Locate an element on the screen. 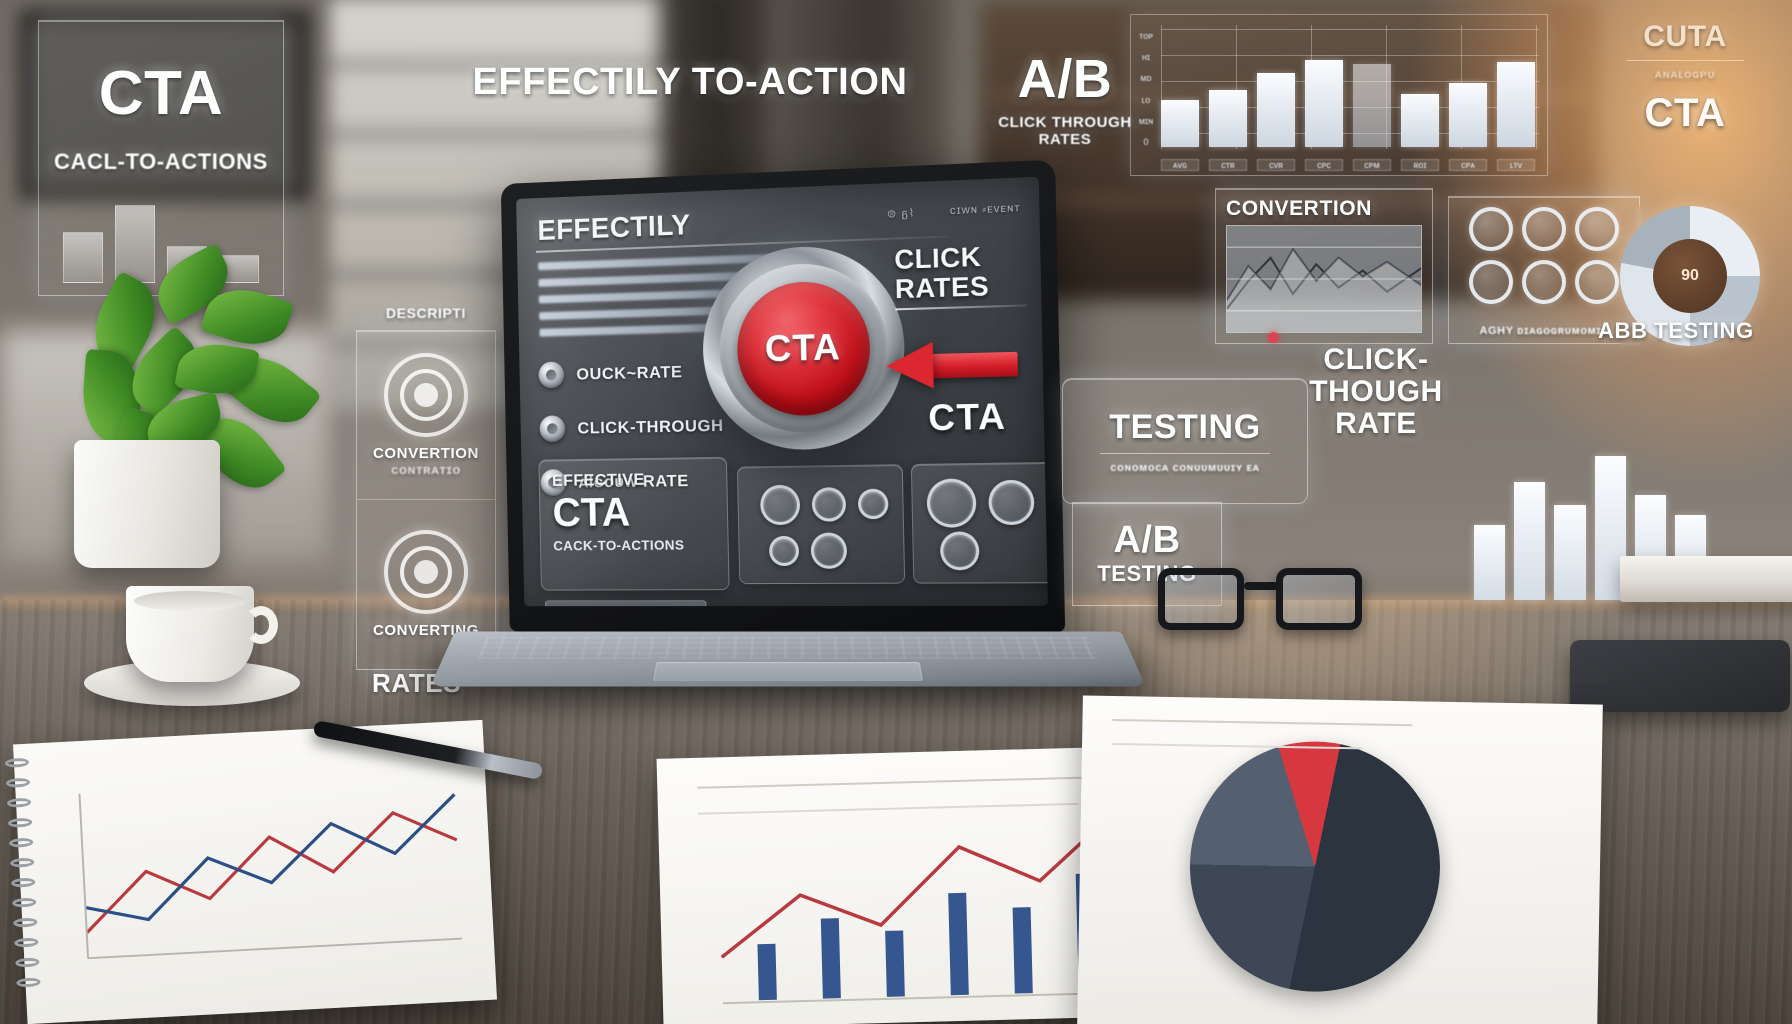 Image resolution: width=1792 pixels, height=1024 pixels. convertion-card-title: CONVERTION is located at coordinates (1299, 208).